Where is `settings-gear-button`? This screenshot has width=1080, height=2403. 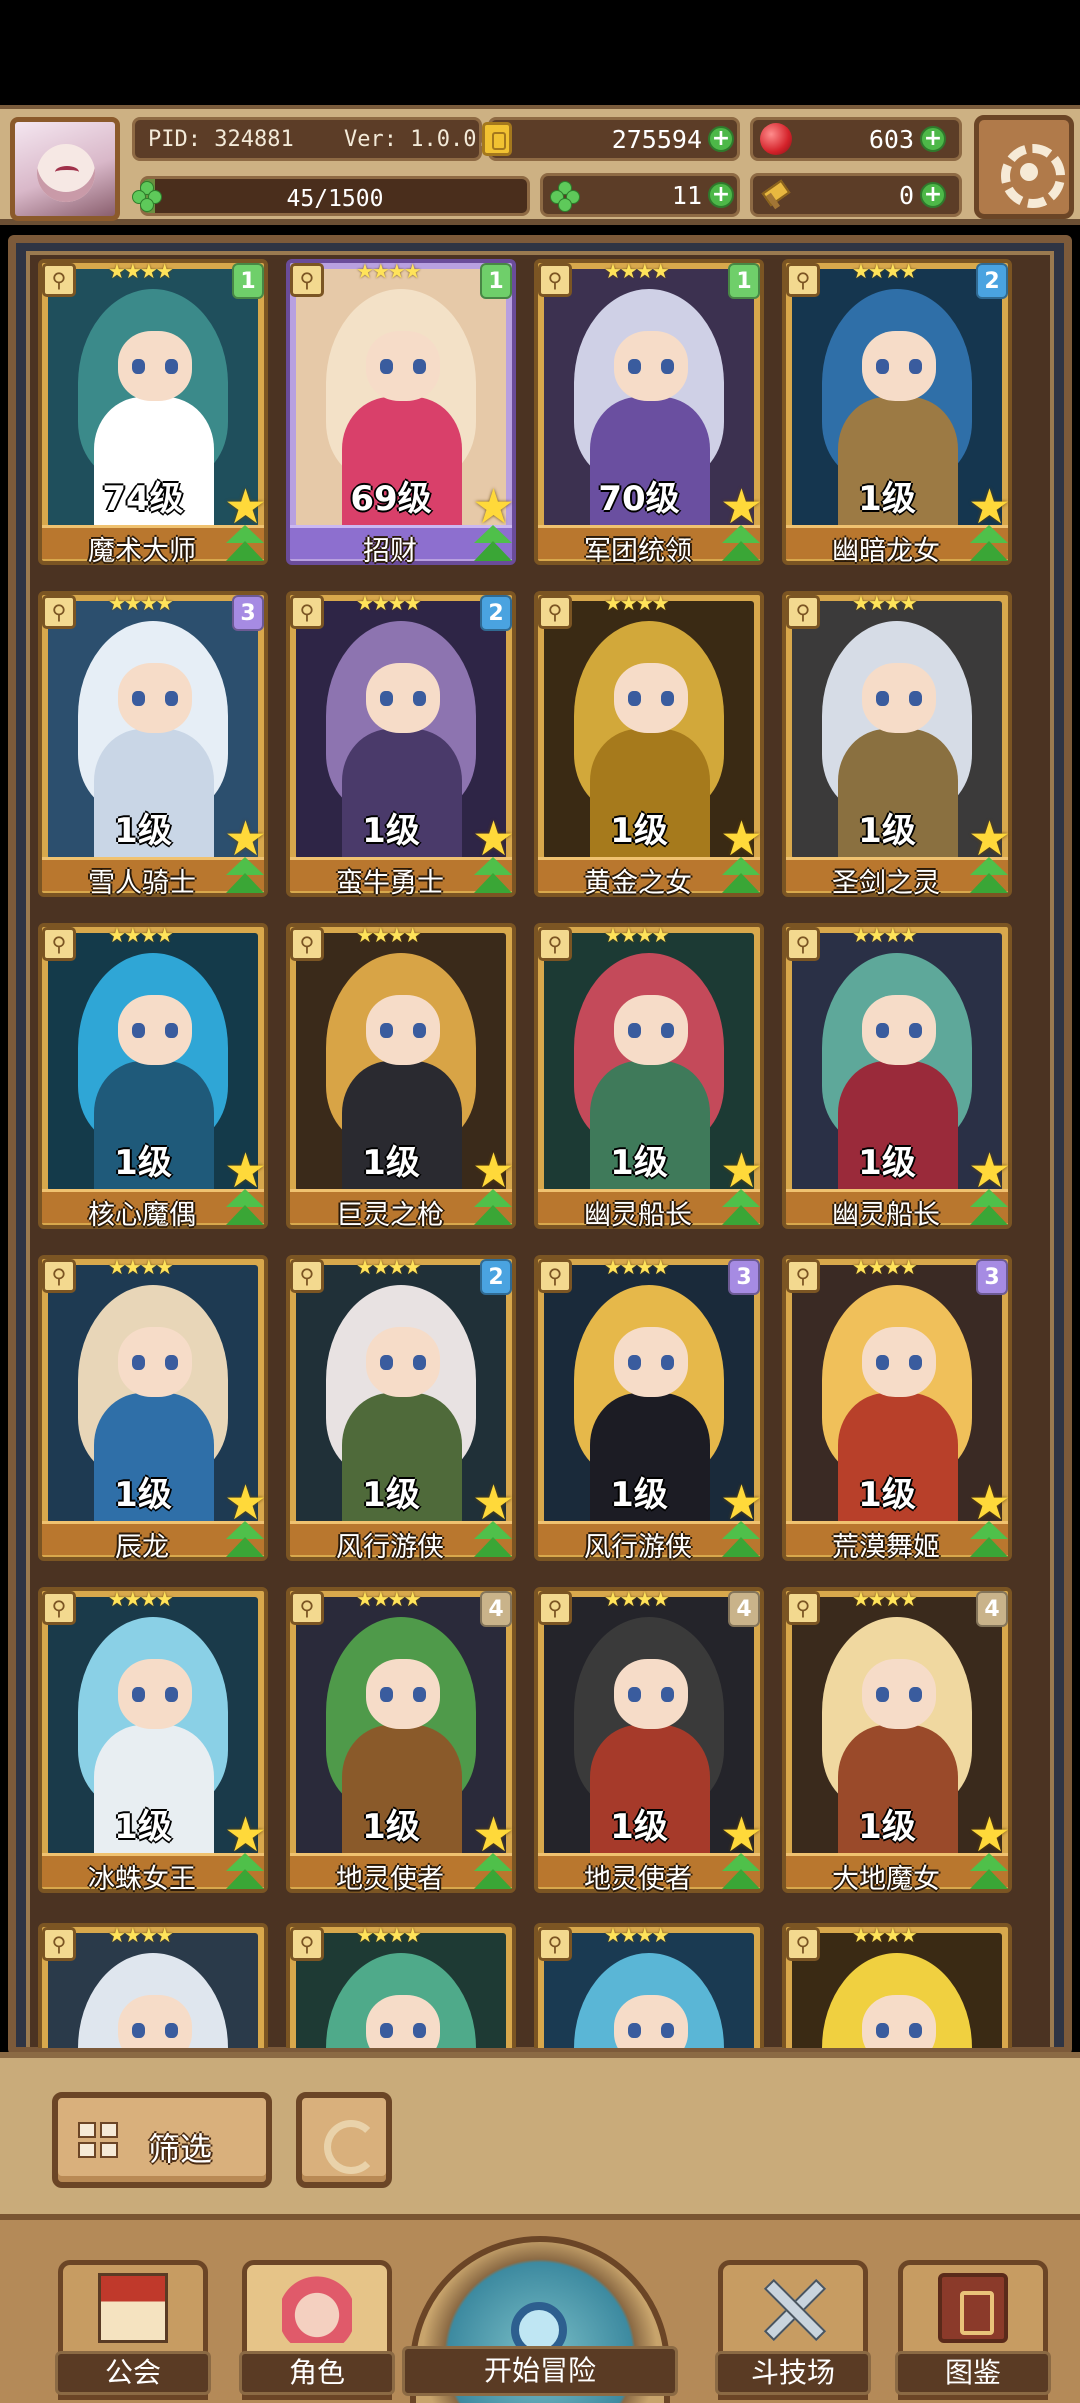 settings-gear-button is located at coordinates (1024, 167).